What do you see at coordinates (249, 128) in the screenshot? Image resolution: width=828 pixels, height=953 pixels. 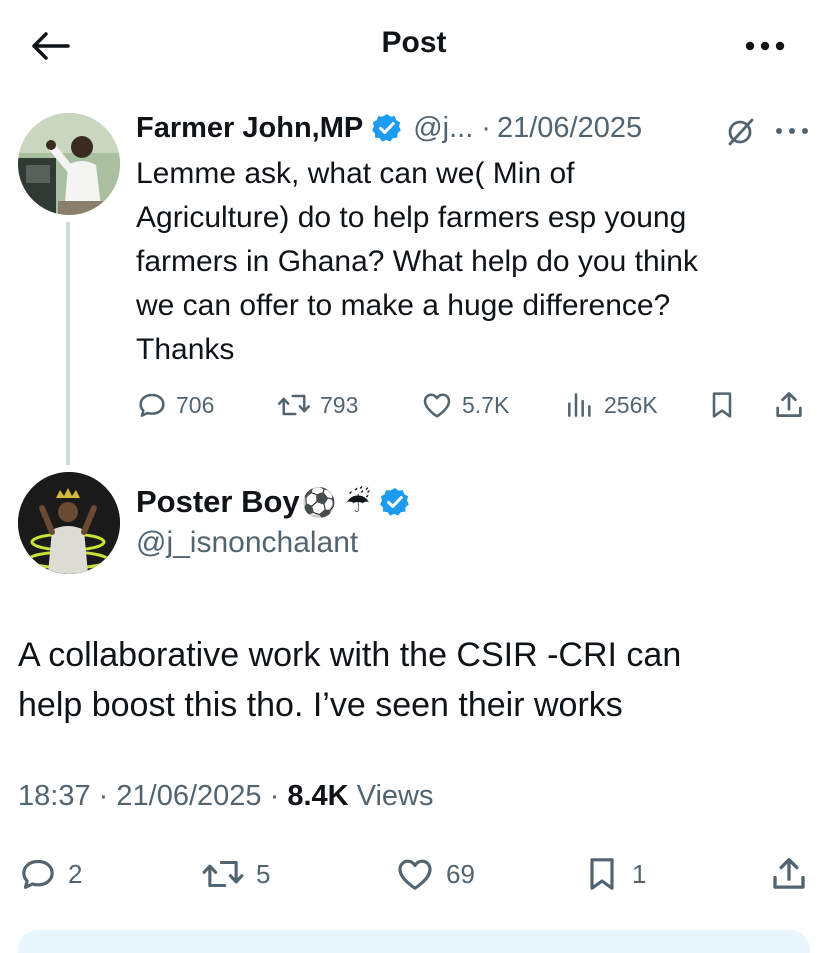 I see `author-name: Farmer John,MP` at bounding box center [249, 128].